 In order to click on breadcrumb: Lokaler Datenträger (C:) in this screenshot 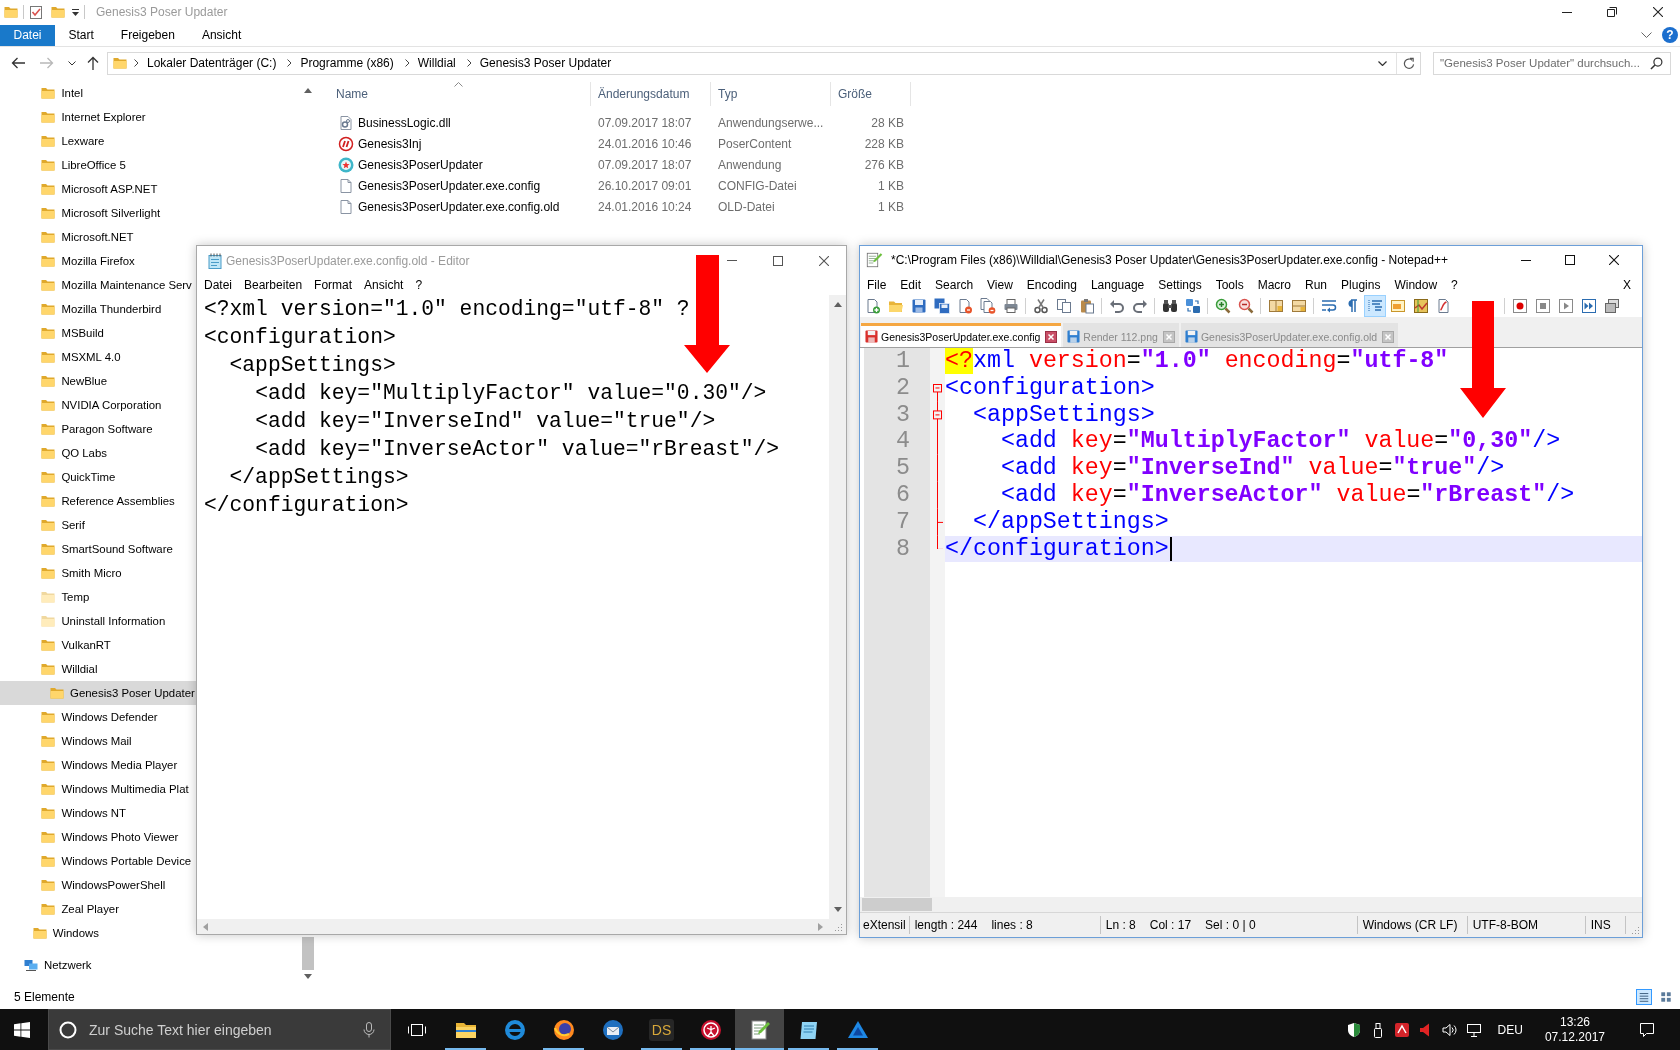, I will do `click(212, 63)`.